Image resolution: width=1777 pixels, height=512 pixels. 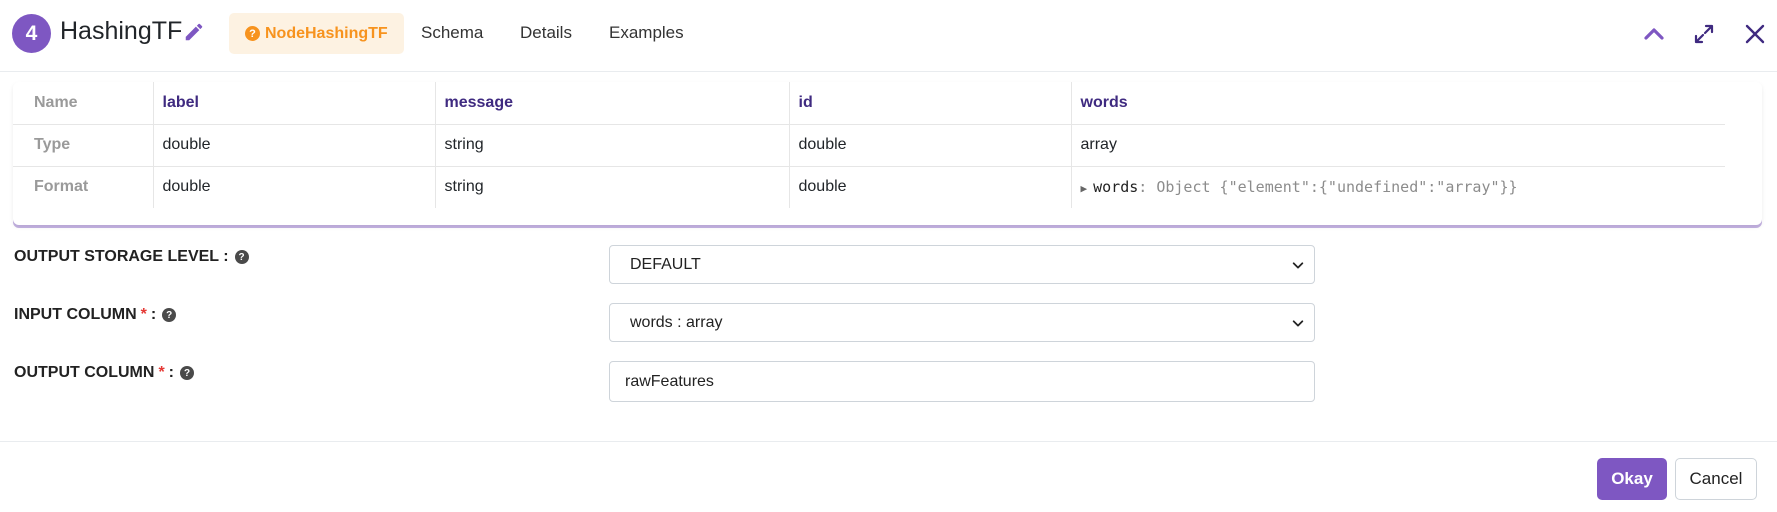 I want to click on field-label: INPUT COLUMN, so click(x=75, y=314).